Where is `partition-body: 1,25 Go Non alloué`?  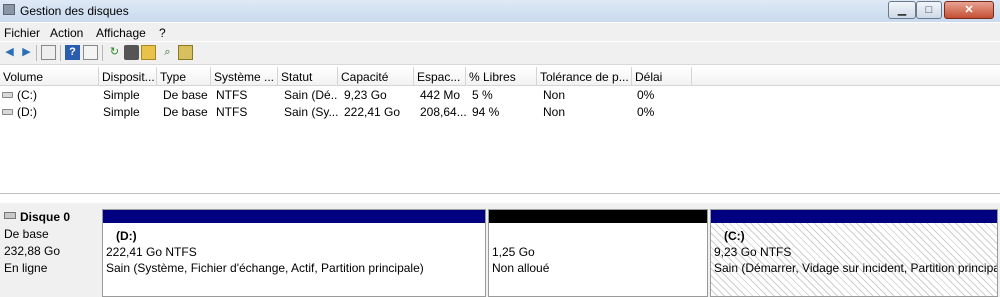
partition-body: 1,25 Go Non alloué is located at coordinates (598, 259).